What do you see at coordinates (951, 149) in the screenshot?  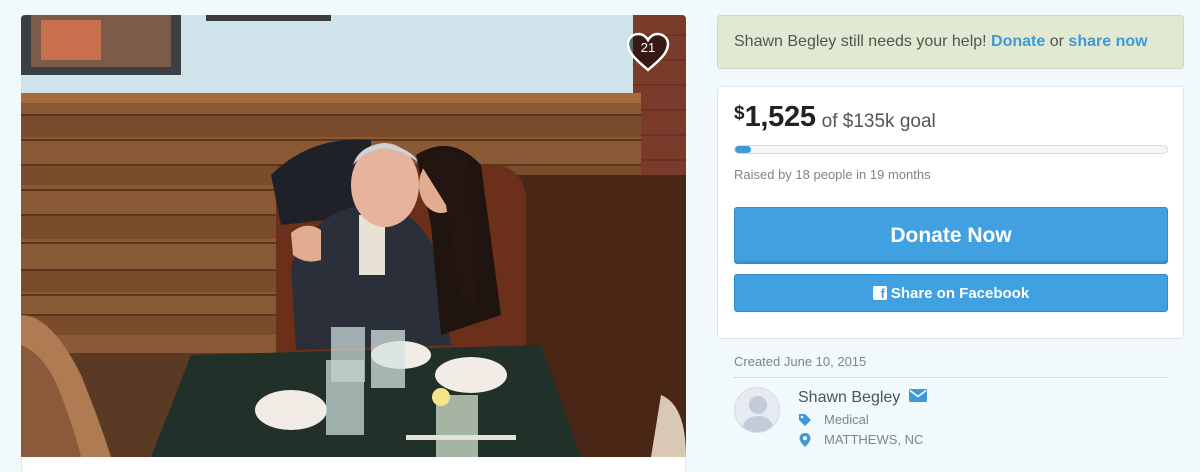 I see `progress-bar` at bounding box center [951, 149].